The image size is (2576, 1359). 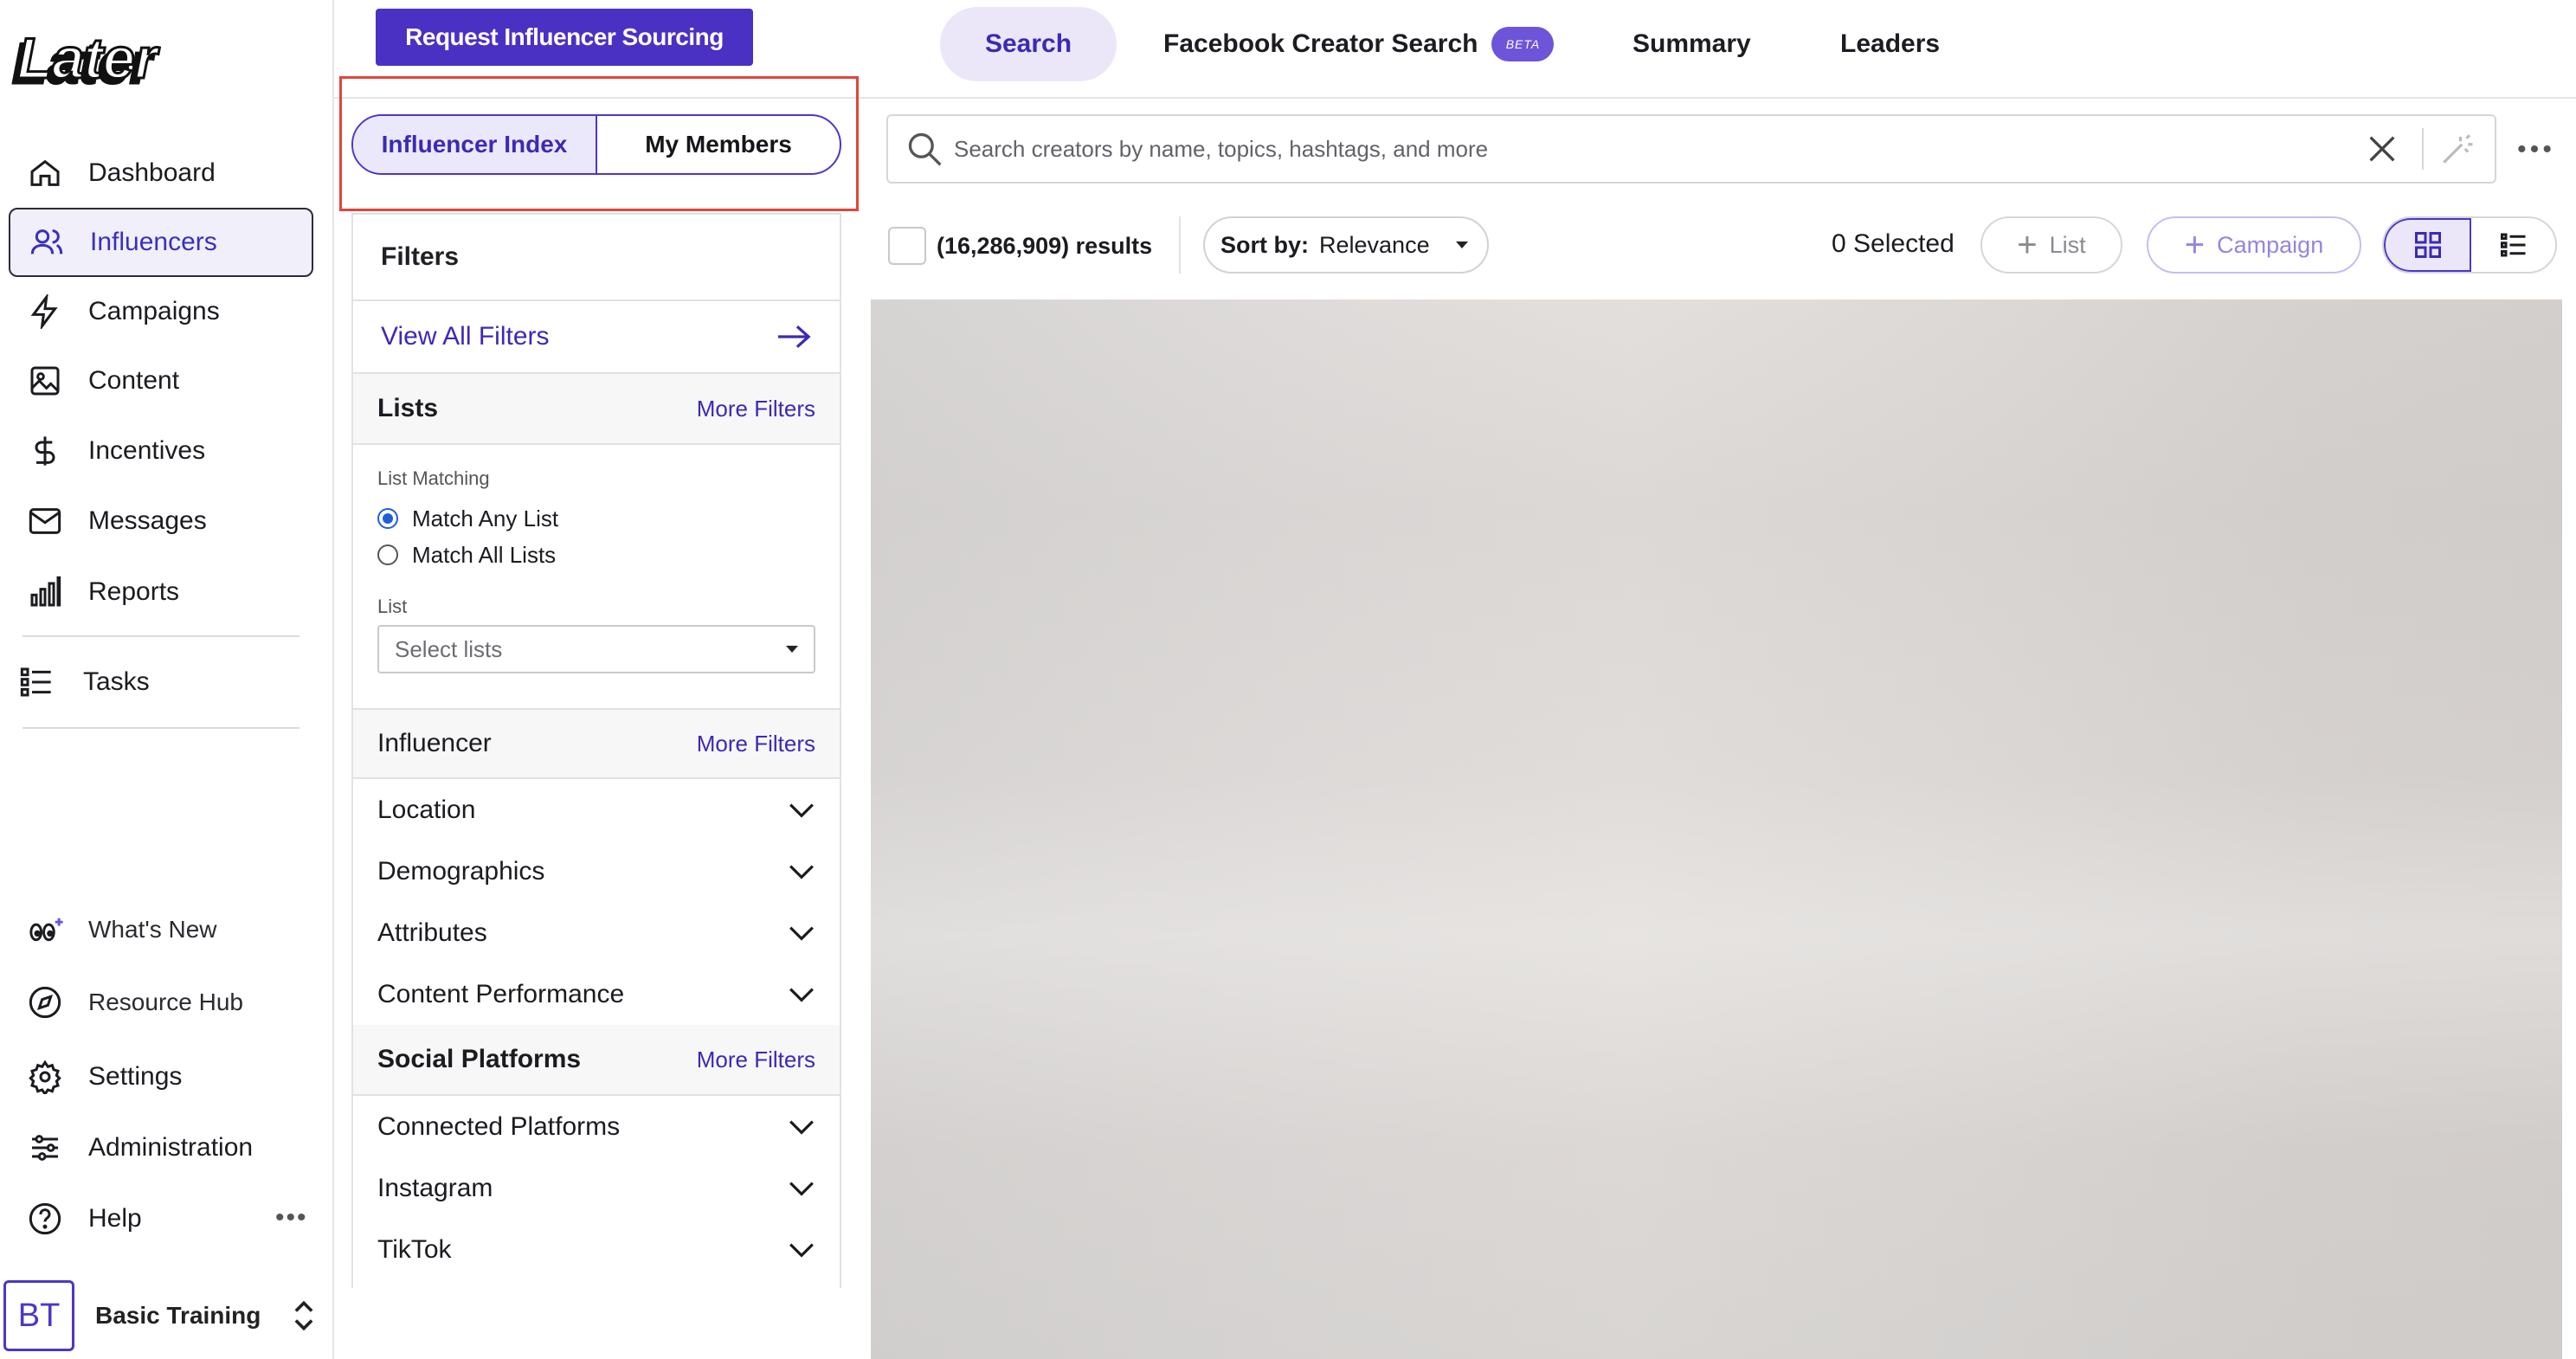 I want to click on sidebar-item-tasks: Tasks, so click(x=161, y=682).